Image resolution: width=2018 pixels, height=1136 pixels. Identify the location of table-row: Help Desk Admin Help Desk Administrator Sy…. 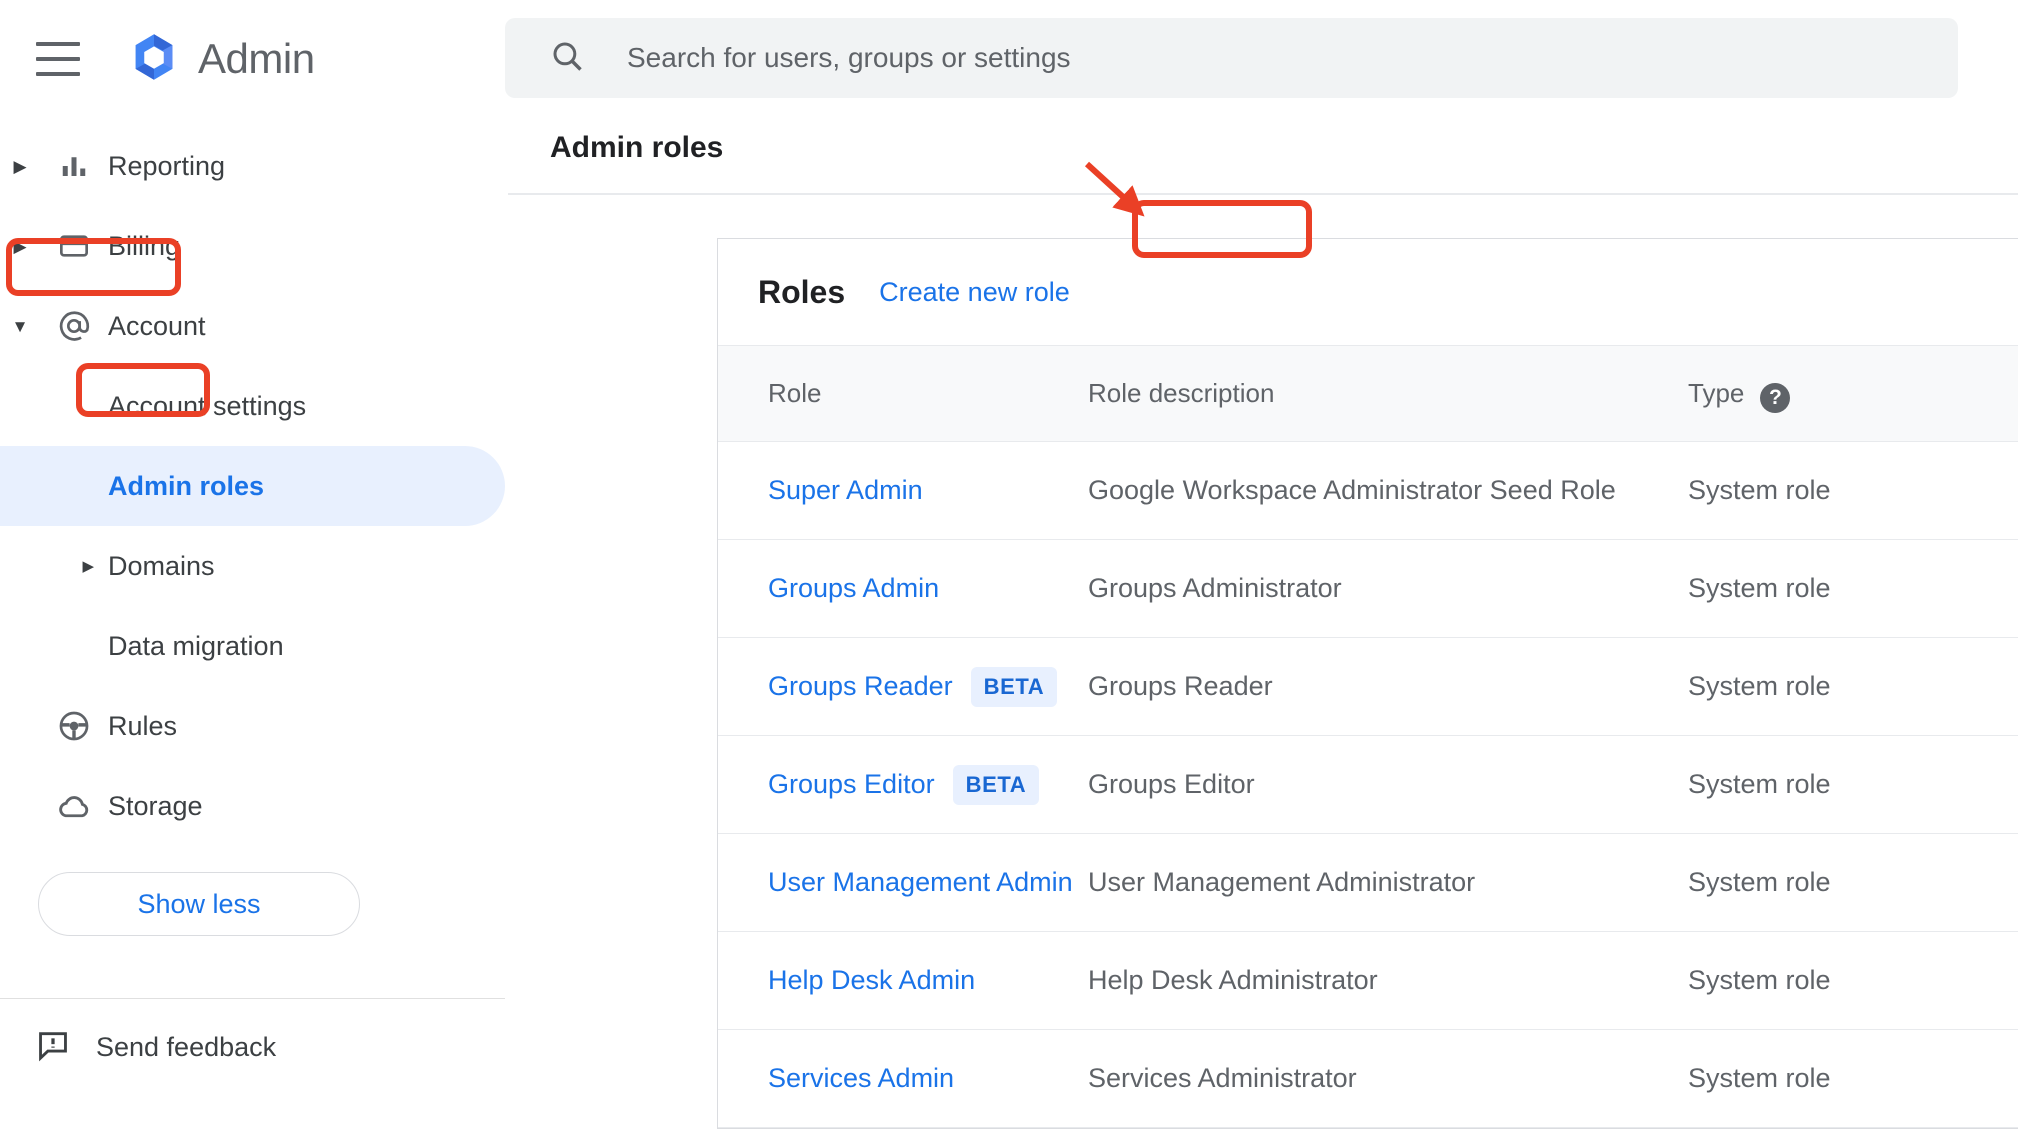
(1368, 980).